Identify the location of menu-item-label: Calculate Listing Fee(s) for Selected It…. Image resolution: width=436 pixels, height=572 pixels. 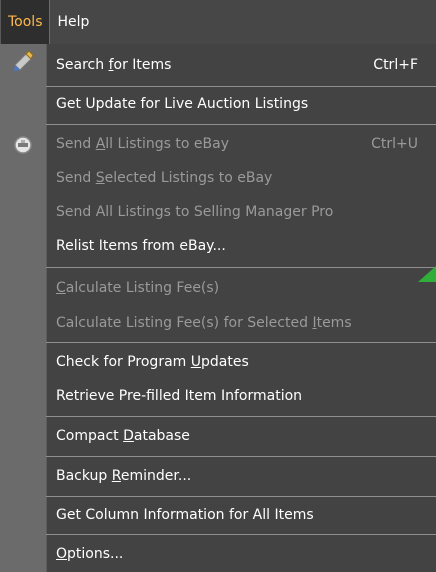
(204, 323).